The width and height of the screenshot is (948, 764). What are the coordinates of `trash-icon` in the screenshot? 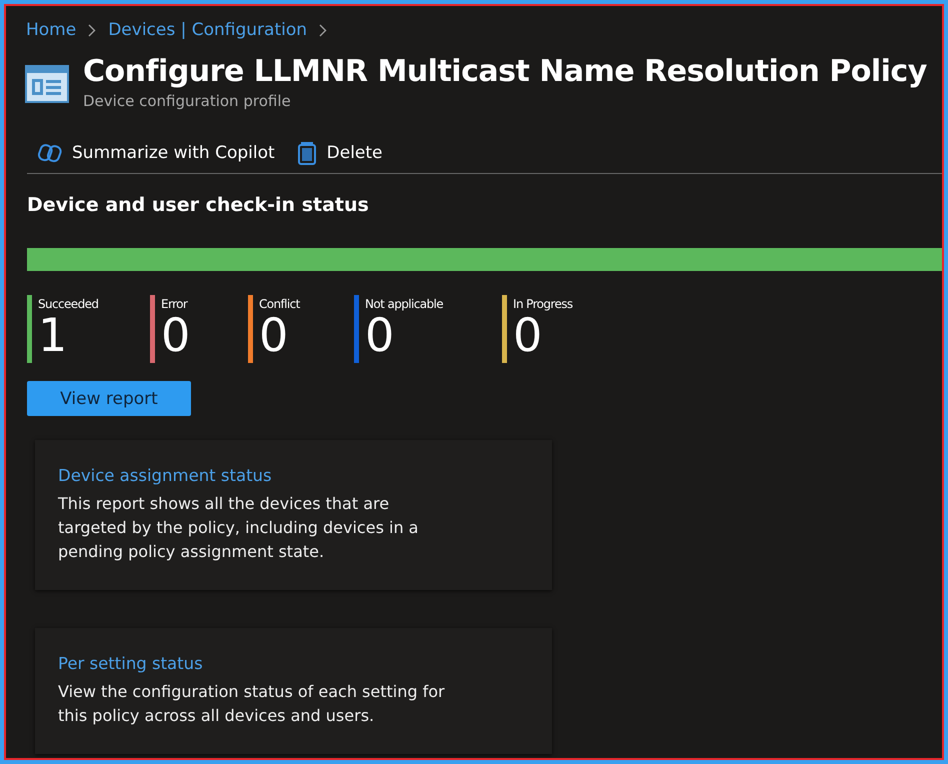 It's located at (306, 153).